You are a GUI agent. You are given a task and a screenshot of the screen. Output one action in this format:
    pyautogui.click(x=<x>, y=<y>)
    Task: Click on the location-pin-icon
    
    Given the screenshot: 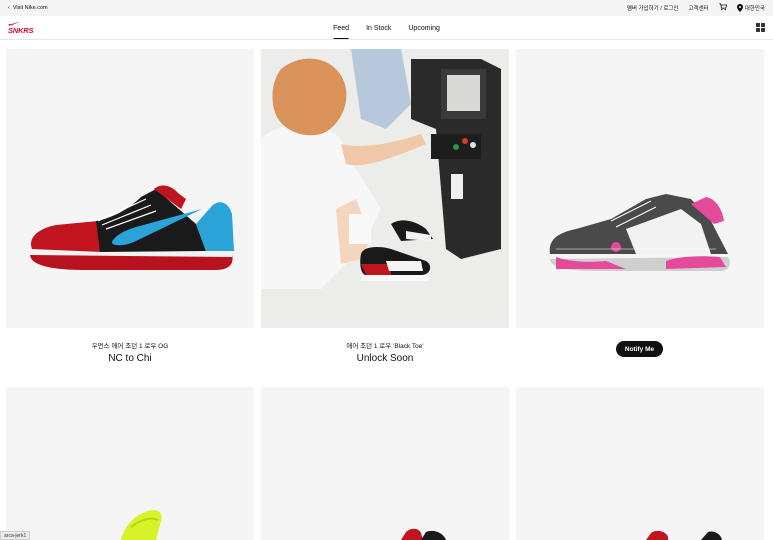 What is the action you would take?
    pyautogui.click(x=739, y=8)
    